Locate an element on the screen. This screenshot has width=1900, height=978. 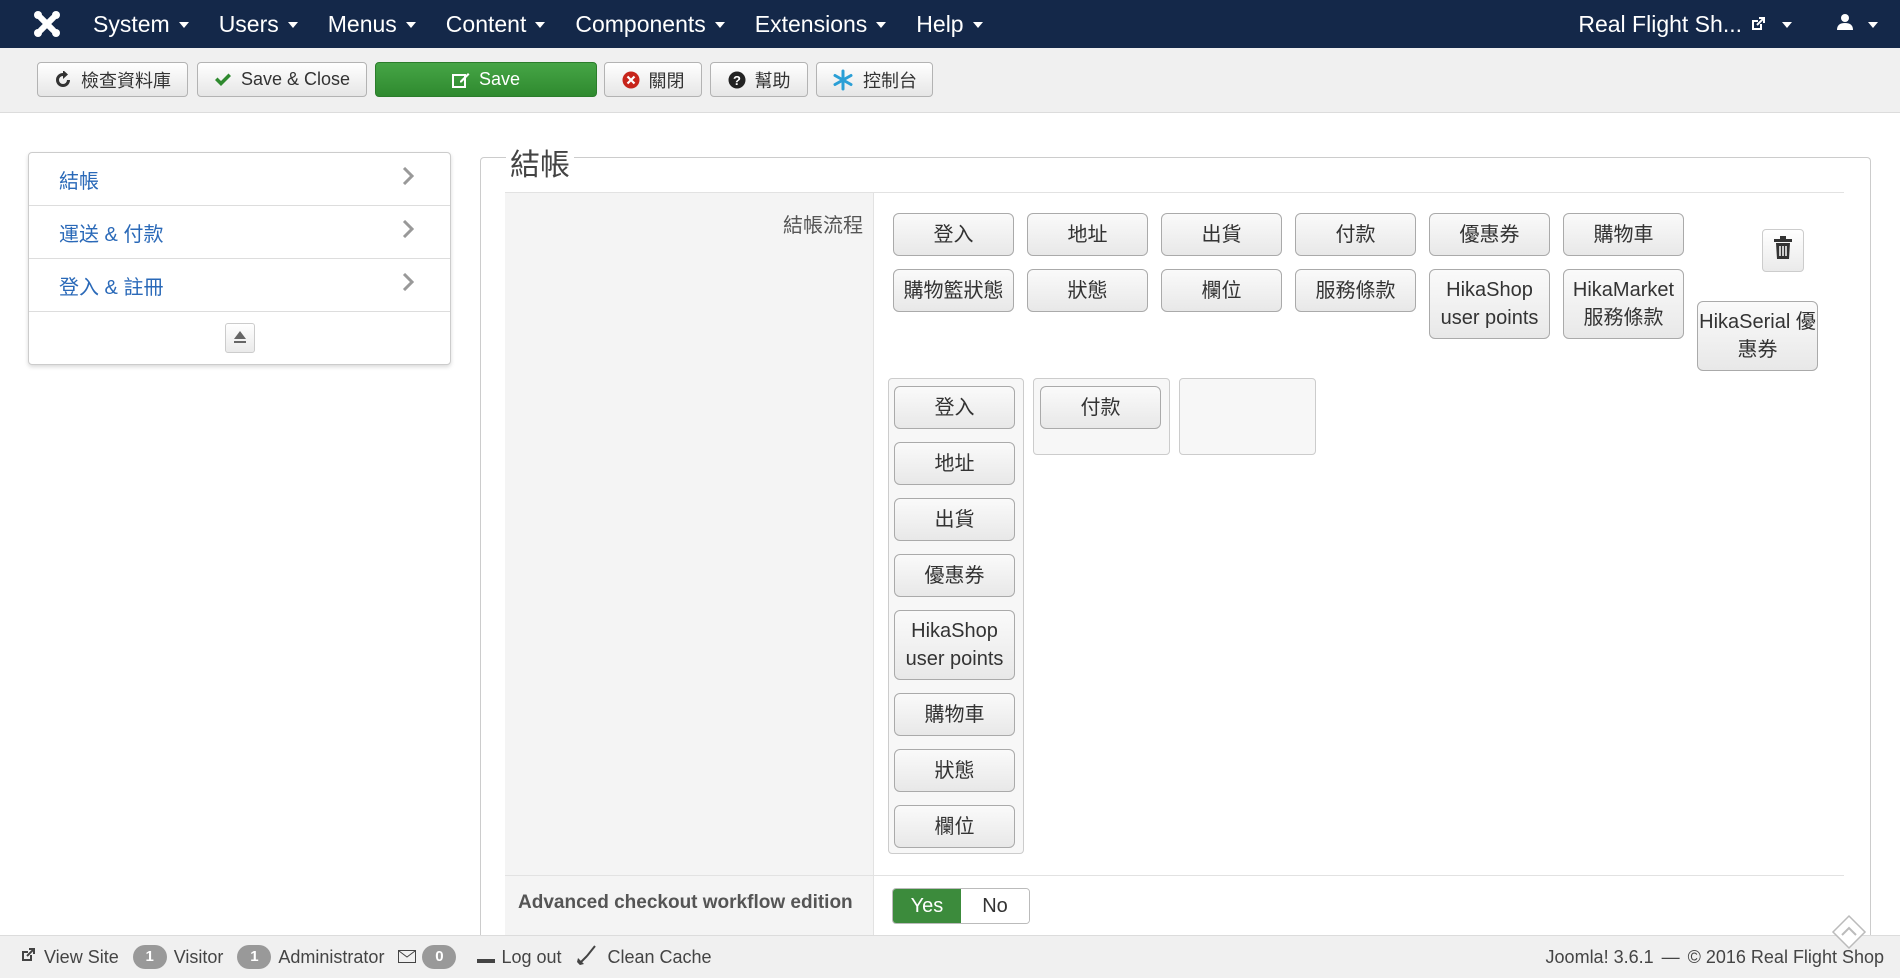
step1-block-shipping: 出貨 is located at coordinates (954, 519).